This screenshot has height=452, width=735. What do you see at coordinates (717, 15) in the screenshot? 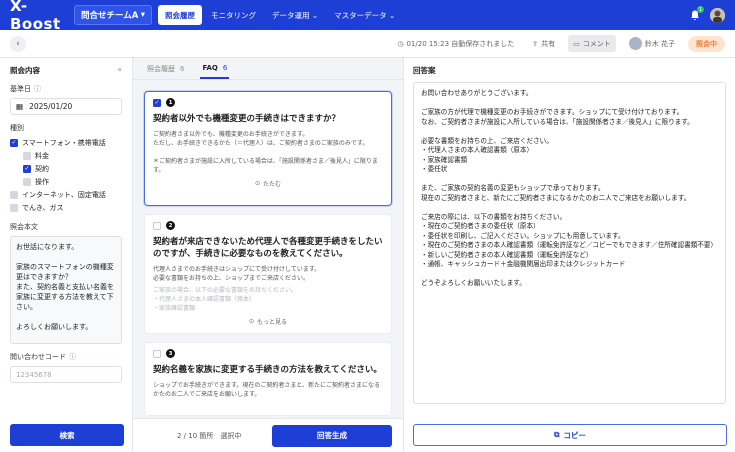
I see `user-avatar` at bounding box center [717, 15].